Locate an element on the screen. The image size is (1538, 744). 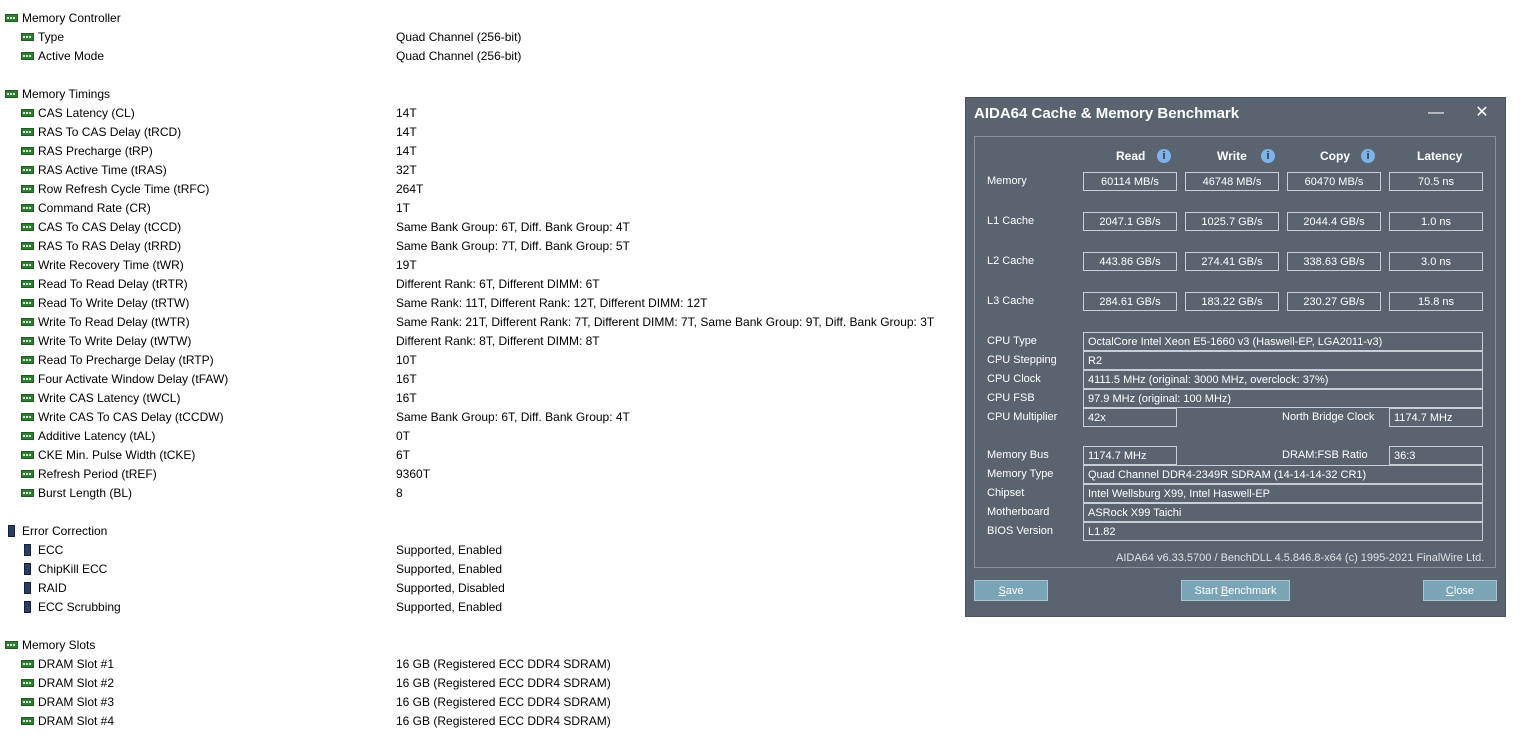
property-row: Active Mode Quad Channel (256-bit) is located at coordinates (480, 56).